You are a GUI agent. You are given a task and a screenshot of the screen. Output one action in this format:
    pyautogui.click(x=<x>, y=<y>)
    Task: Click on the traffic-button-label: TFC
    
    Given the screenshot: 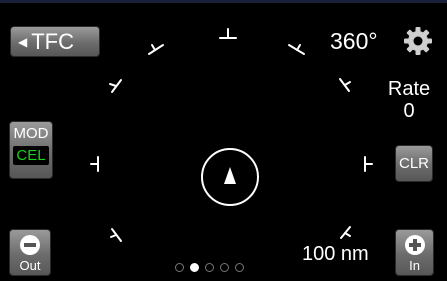 What is the action you would take?
    pyautogui.click(x=52, y=41)
    